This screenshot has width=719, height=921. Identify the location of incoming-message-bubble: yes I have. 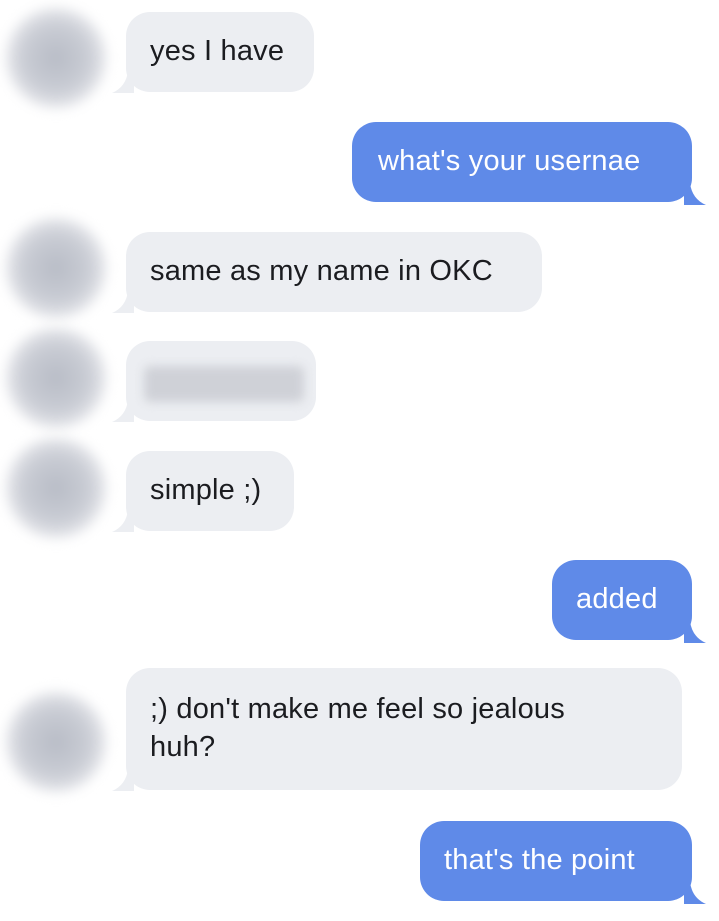
(220, 52).